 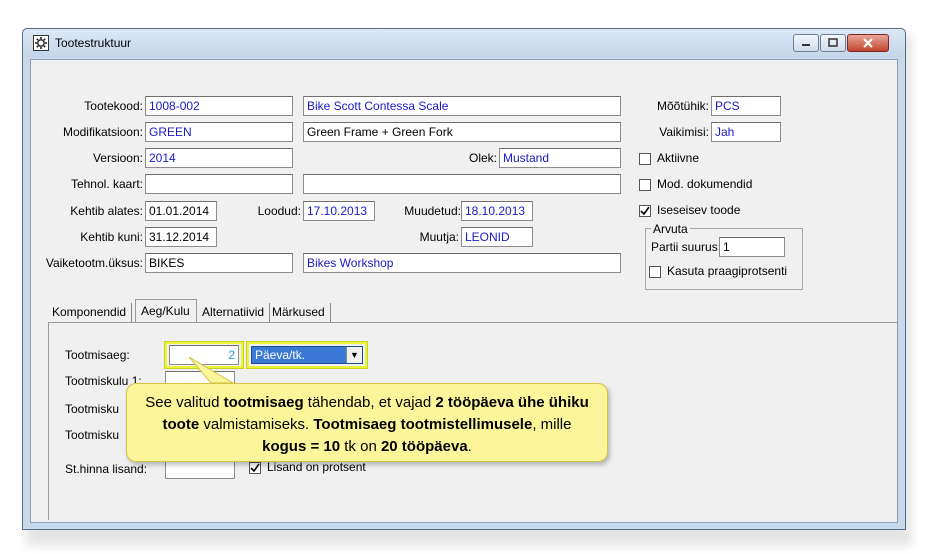 What do you see at coordinates (301, 446) in the screenshot?
I see `callout-bold: kogus = 10` at bounding box center [301, 446].